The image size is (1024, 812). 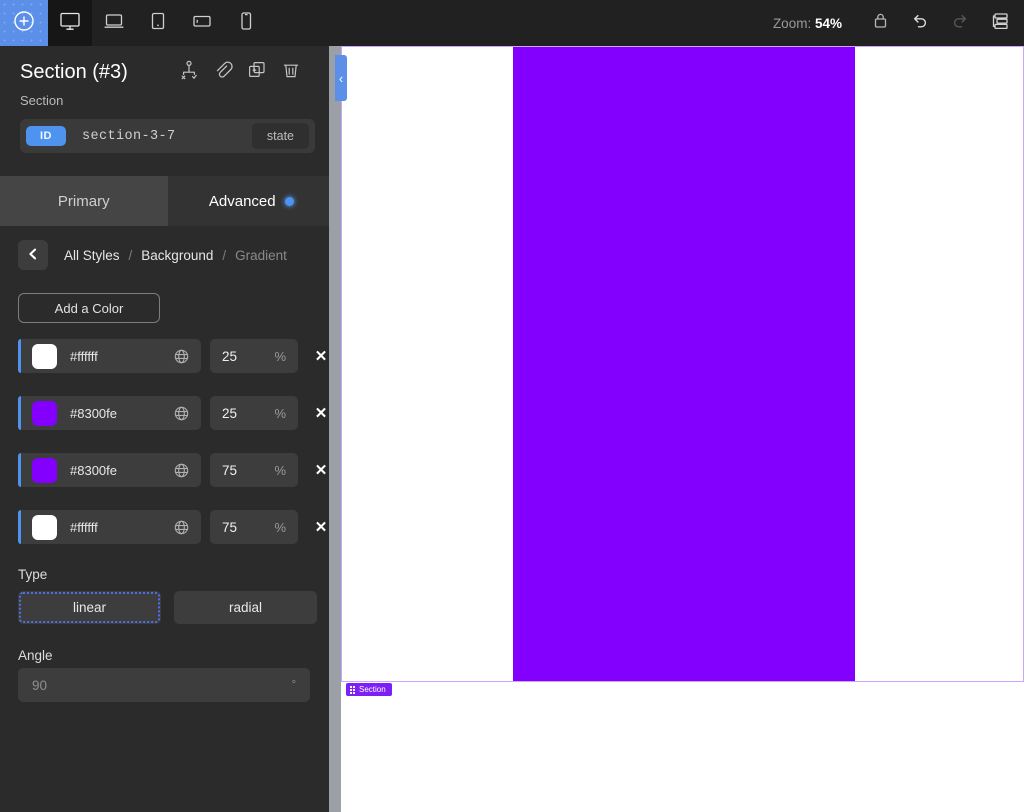 I want to click on link-icon, so click(x=223, y=72).